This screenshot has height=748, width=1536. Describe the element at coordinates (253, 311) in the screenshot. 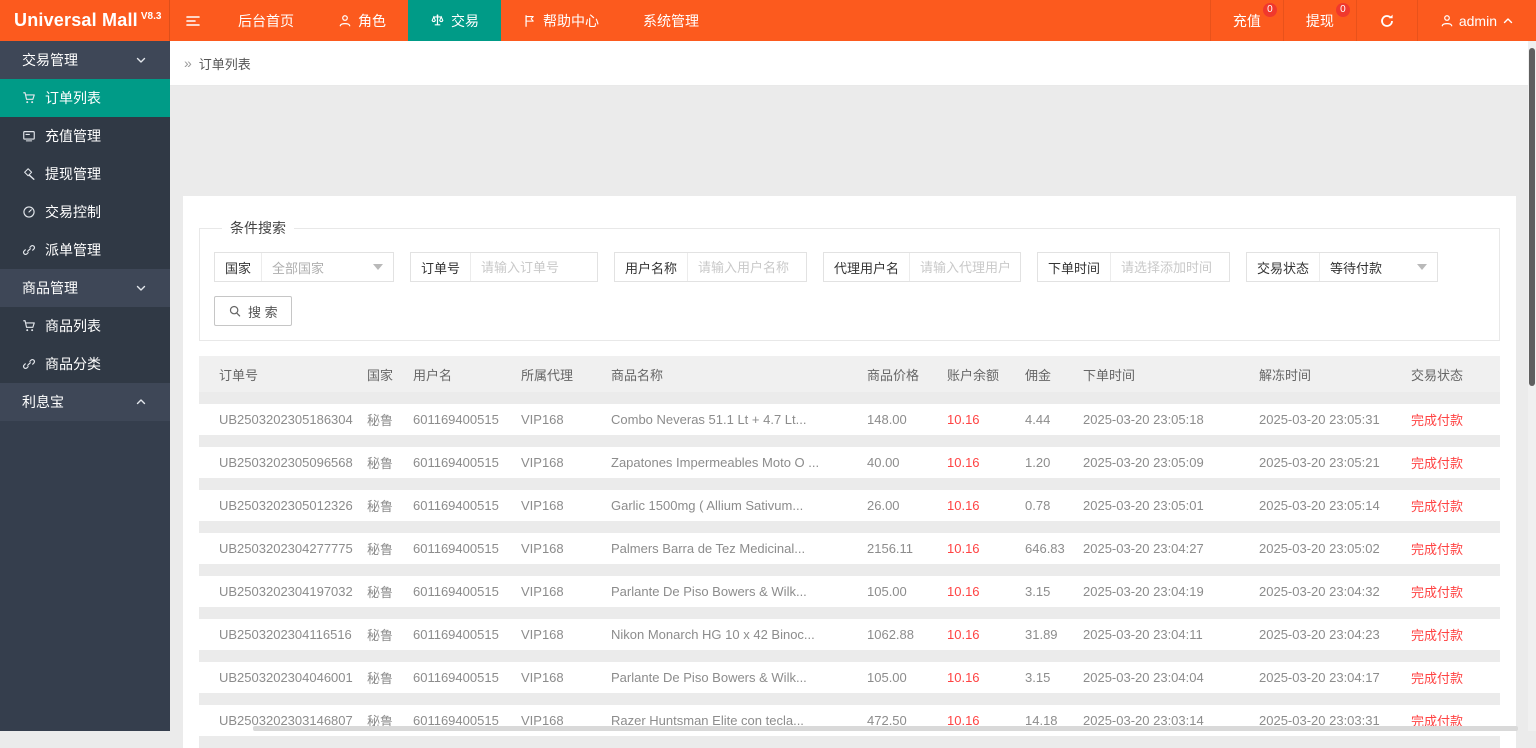

I see `search-button: 搜 索` at that location.